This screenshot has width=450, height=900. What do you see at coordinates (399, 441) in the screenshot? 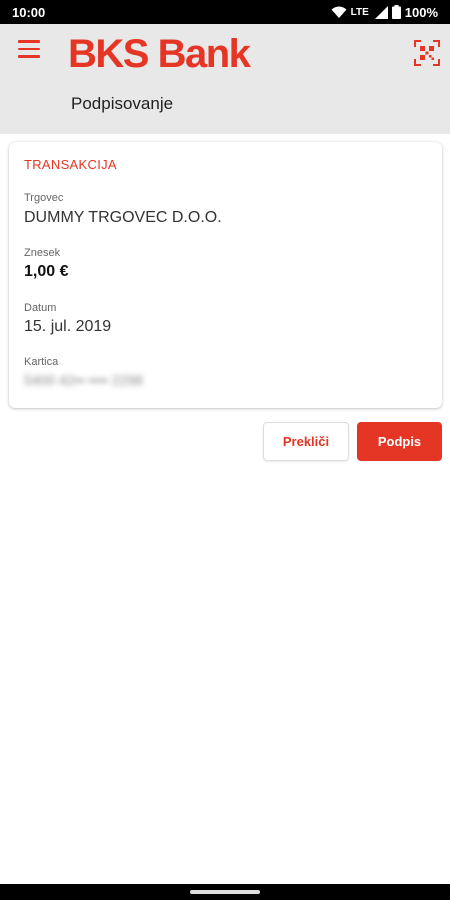
I see `sign-button: Podpis` at bounding box center [399, 441].